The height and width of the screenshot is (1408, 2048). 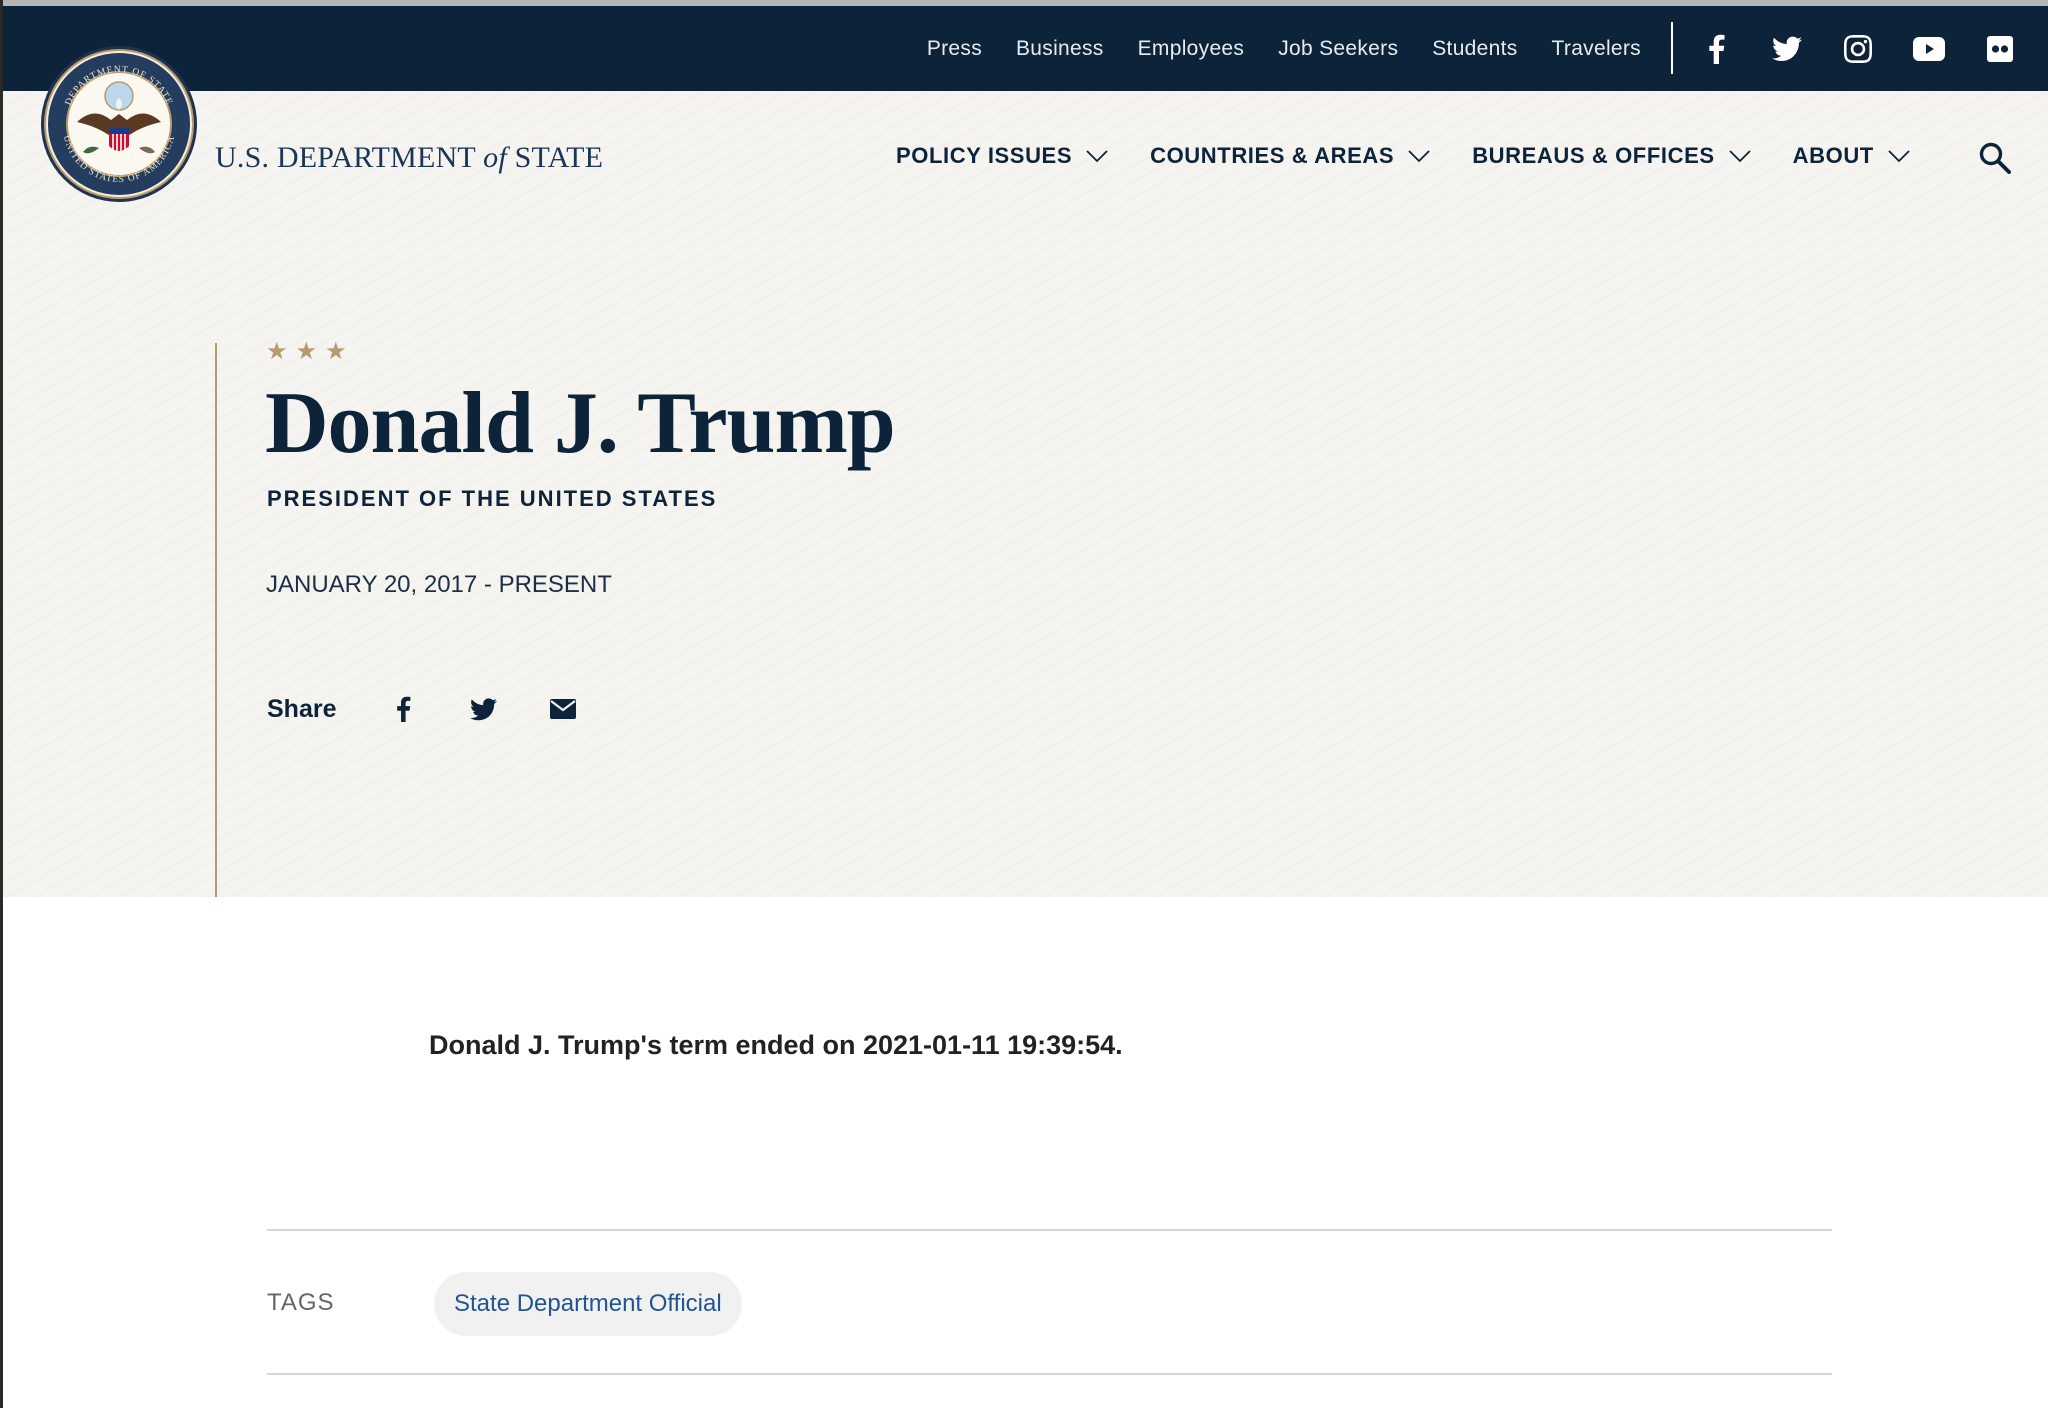 What do you see at coordinates (1474, 49) in the screenshot?
I see `utility-link-students: Students` at bounding box center [1474, 49].